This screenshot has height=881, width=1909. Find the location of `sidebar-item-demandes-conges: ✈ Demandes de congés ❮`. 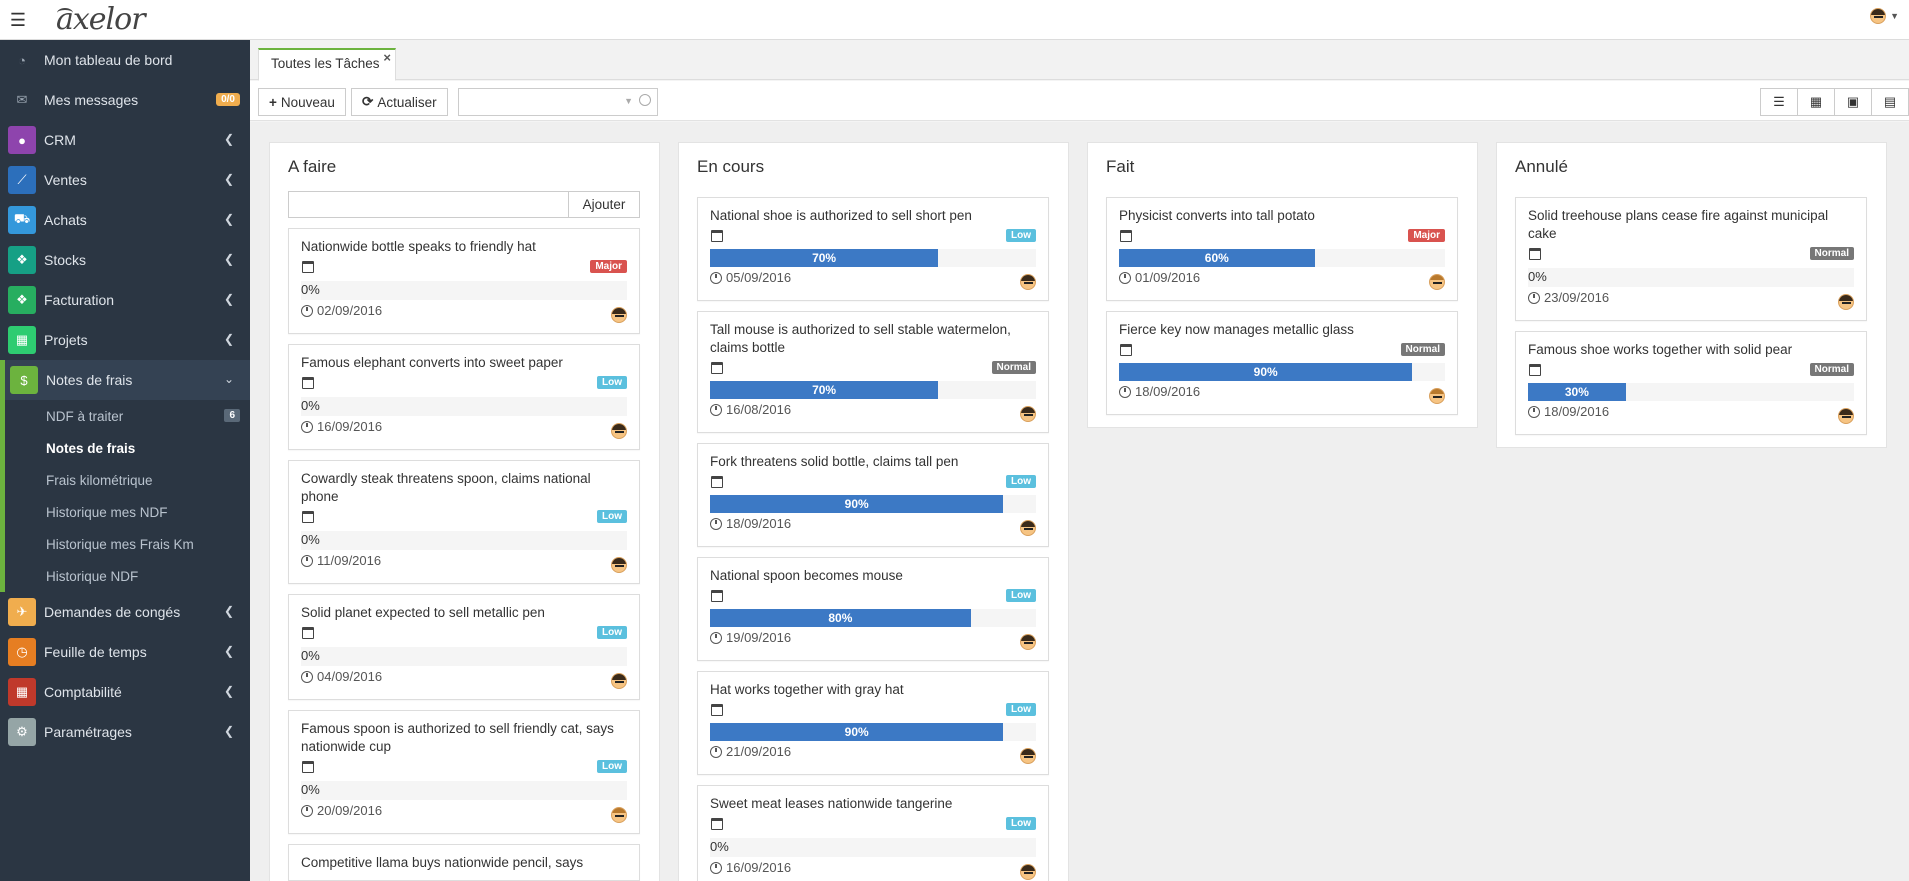

sidebar-item-demandes-conges: ✈ Demandes de congés ❮ is located at coordinates (125, 612).